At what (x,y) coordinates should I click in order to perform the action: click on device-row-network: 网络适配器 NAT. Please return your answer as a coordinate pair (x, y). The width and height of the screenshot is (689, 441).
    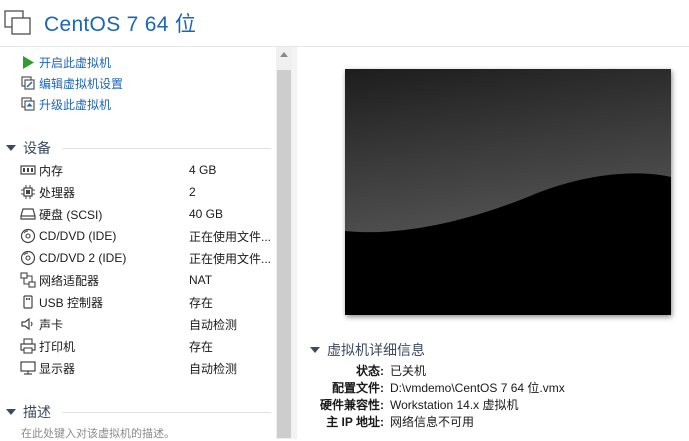
    Looking at the image, I should click on (147, 280).